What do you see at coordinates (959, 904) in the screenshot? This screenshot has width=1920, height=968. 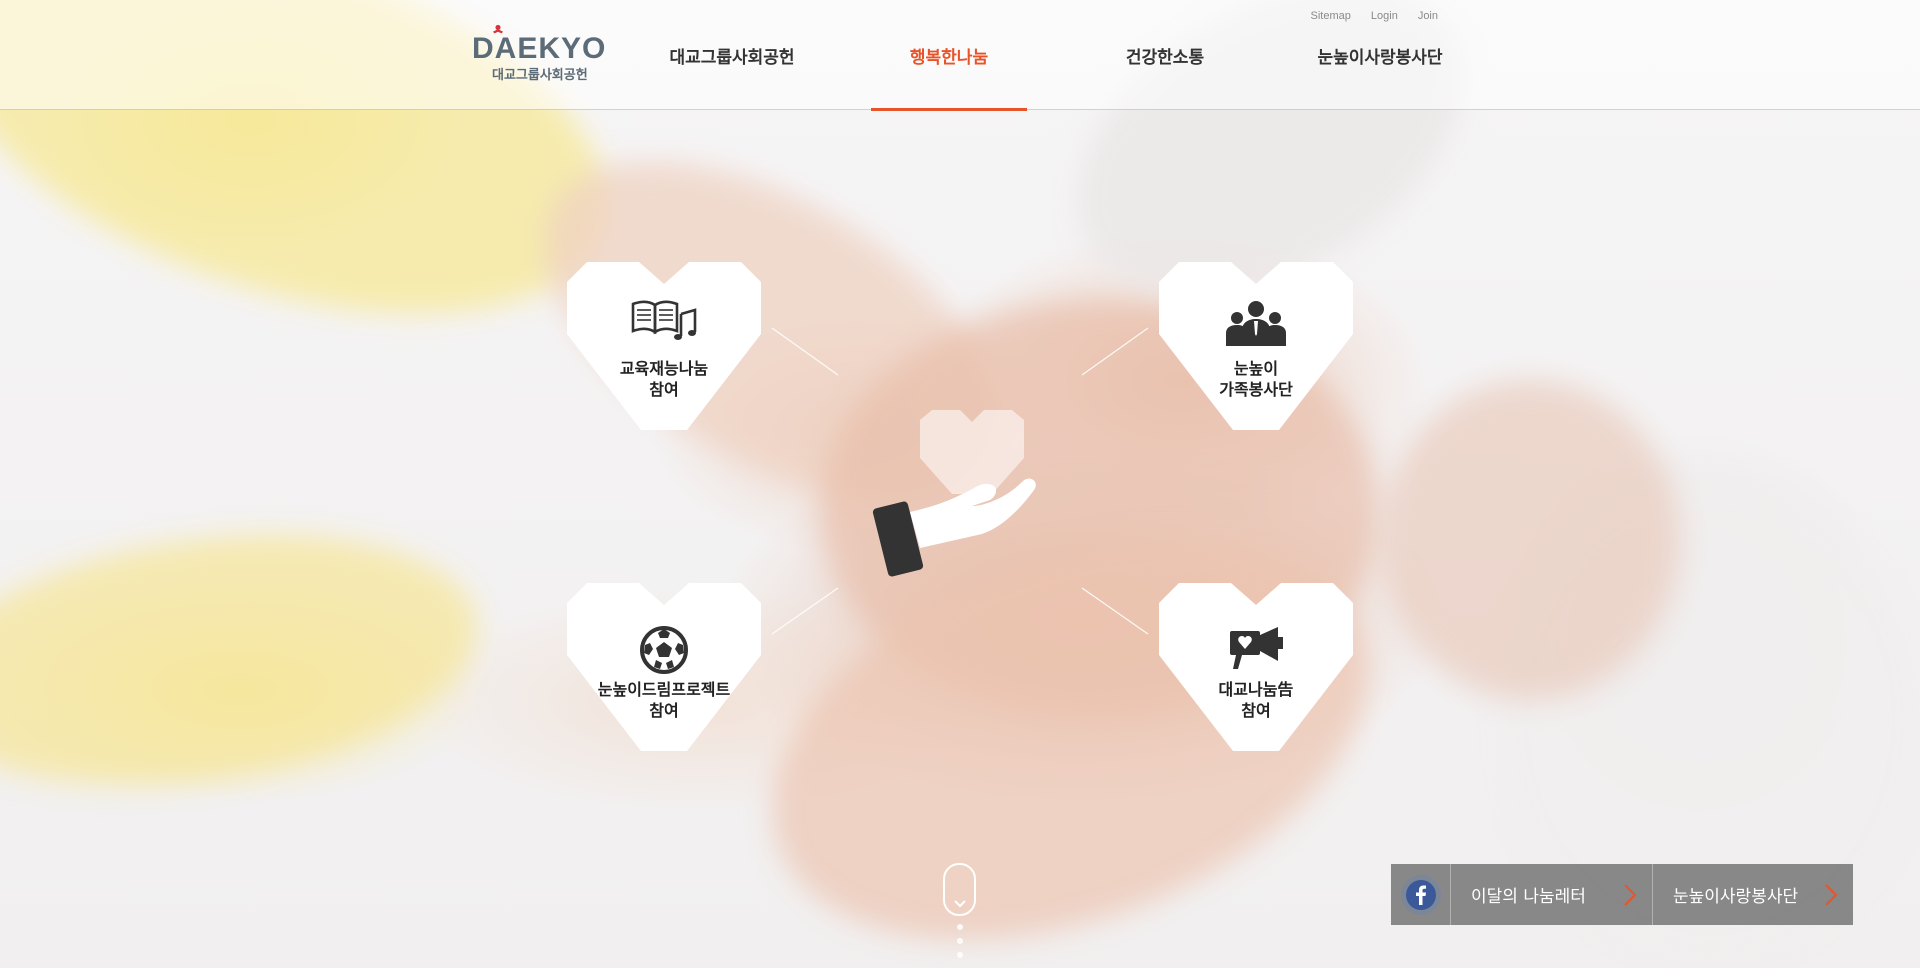 I see `chevron-down-icon` at bounding box center [959, 904].